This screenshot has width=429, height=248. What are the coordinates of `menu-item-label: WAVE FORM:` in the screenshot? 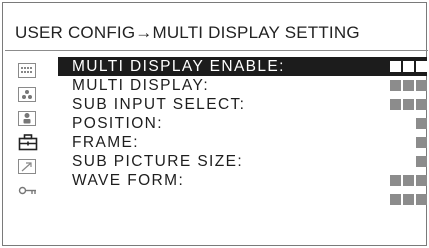 It's located at (128, 180).